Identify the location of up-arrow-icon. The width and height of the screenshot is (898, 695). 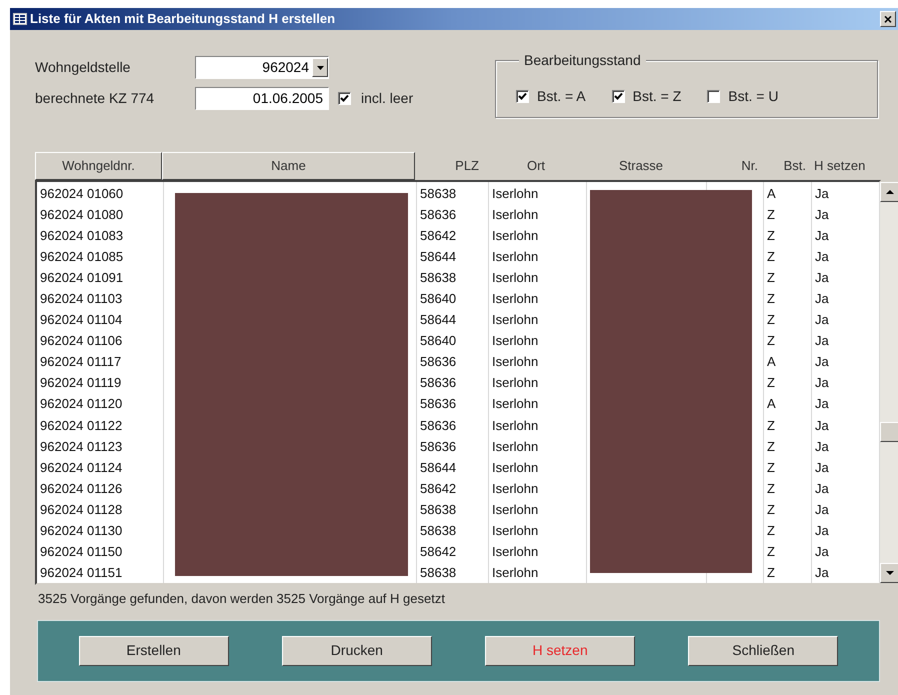
(890, 192).